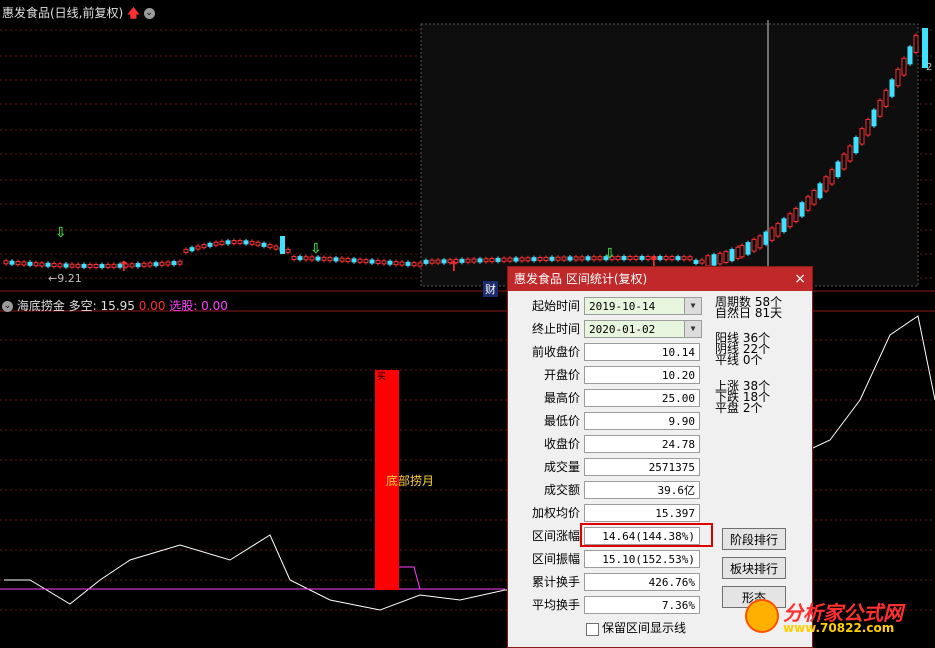  Describe the element at coordinates (78, 14) in the screenshot. I see `chart-title: 惠发食品(日线,前复权) 🡅 ⌄` at that location.